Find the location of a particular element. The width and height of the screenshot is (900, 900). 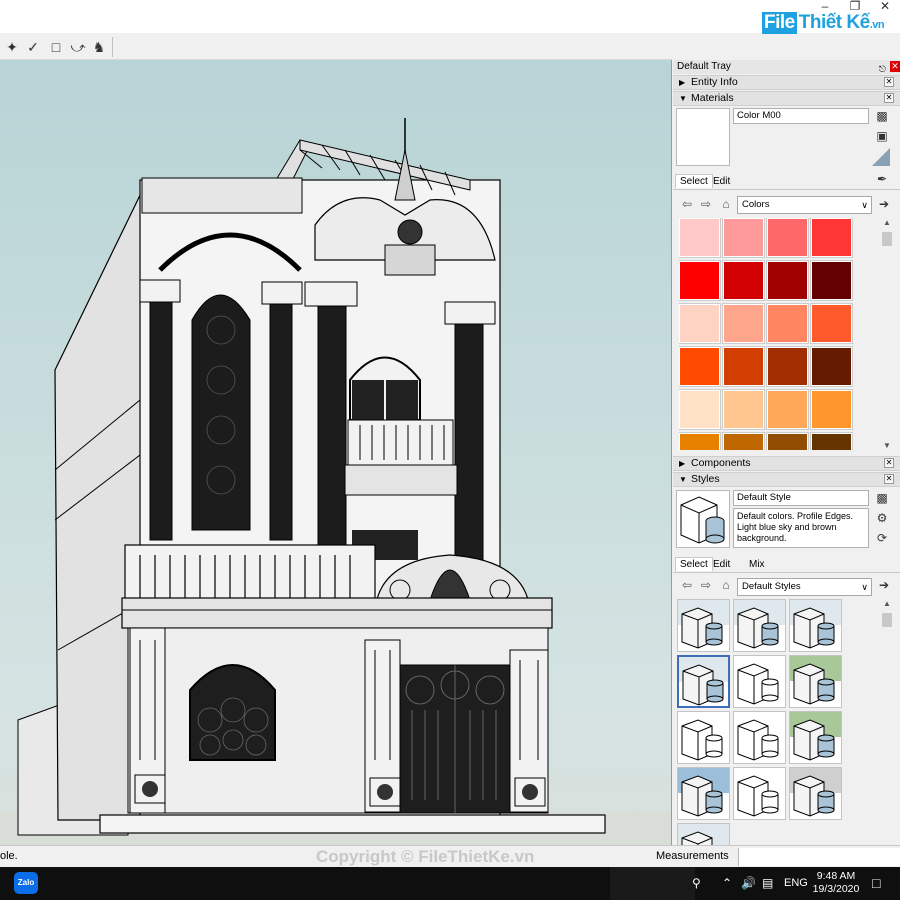

default-material-icon is located at coordinates (881, 157).